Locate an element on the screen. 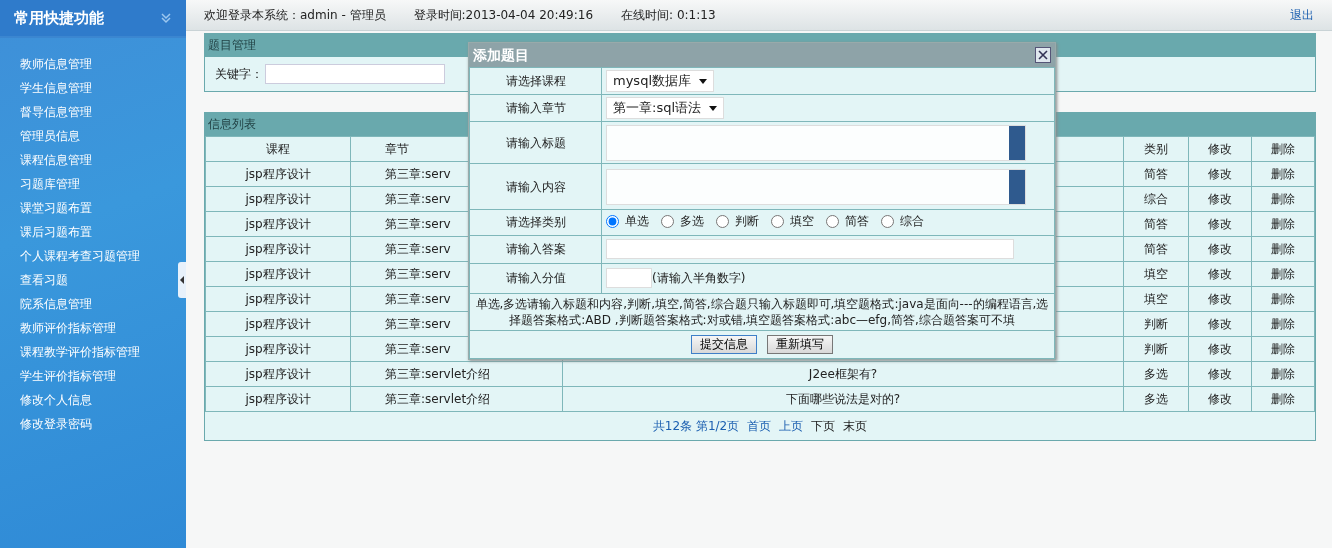 Image resolution: width=1332 pixels, height=548 pixels. field-label: 请输入分值 is located at coordinates (535, 278).